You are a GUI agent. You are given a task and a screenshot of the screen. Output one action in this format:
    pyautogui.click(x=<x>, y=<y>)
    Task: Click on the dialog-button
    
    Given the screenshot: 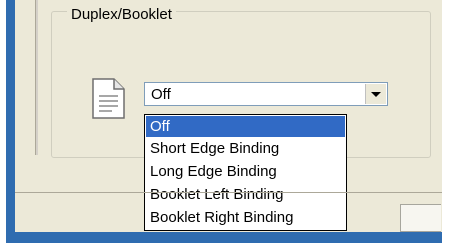 What is the action you would take?
    pyautogui.click(x=420, y=218)
    